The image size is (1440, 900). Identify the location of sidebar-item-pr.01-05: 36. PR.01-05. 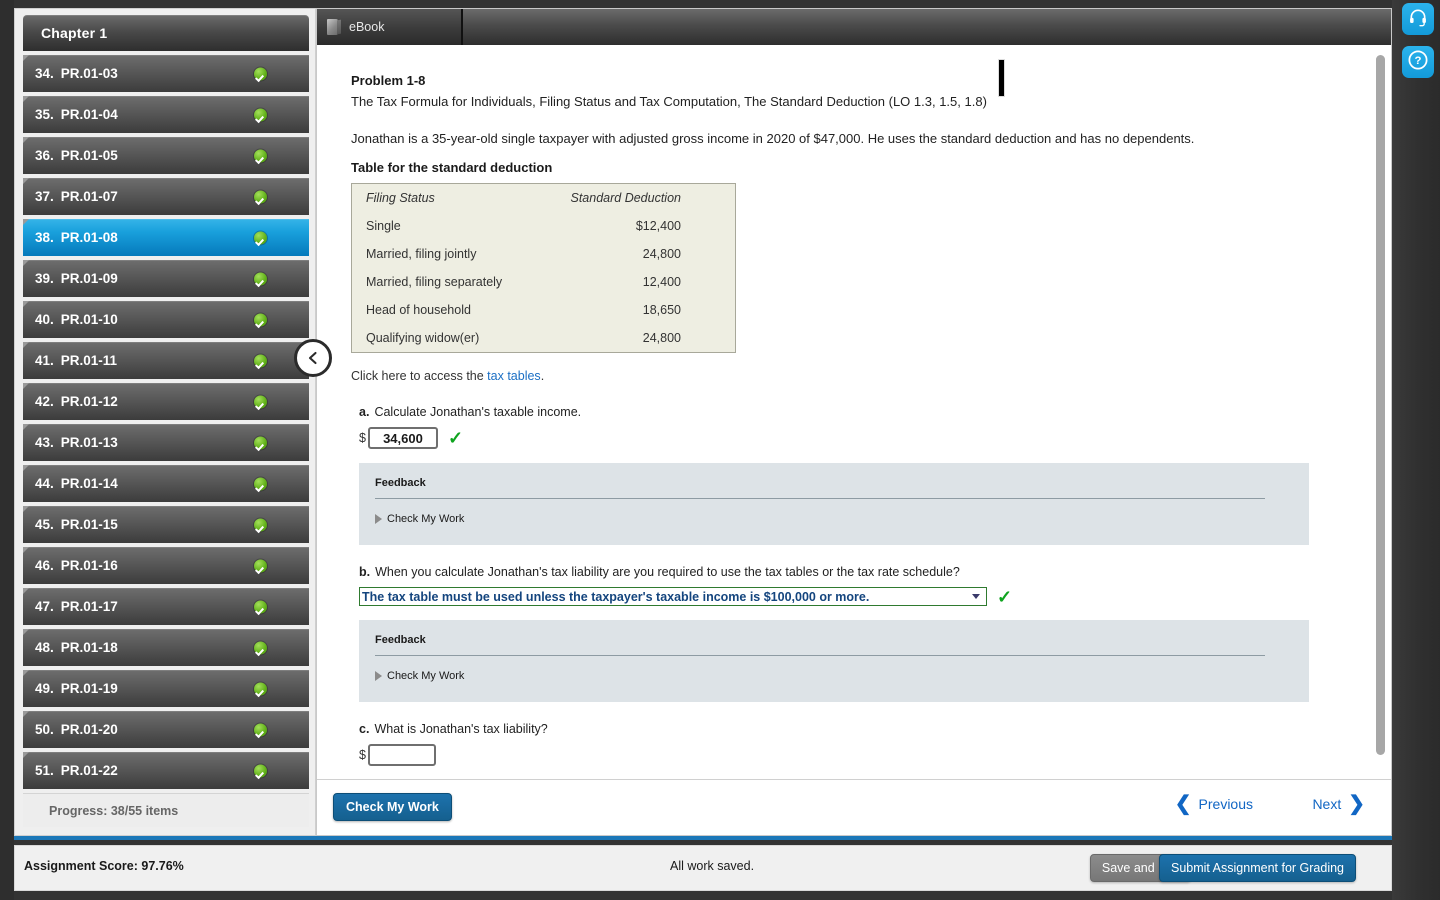
(166, 155).